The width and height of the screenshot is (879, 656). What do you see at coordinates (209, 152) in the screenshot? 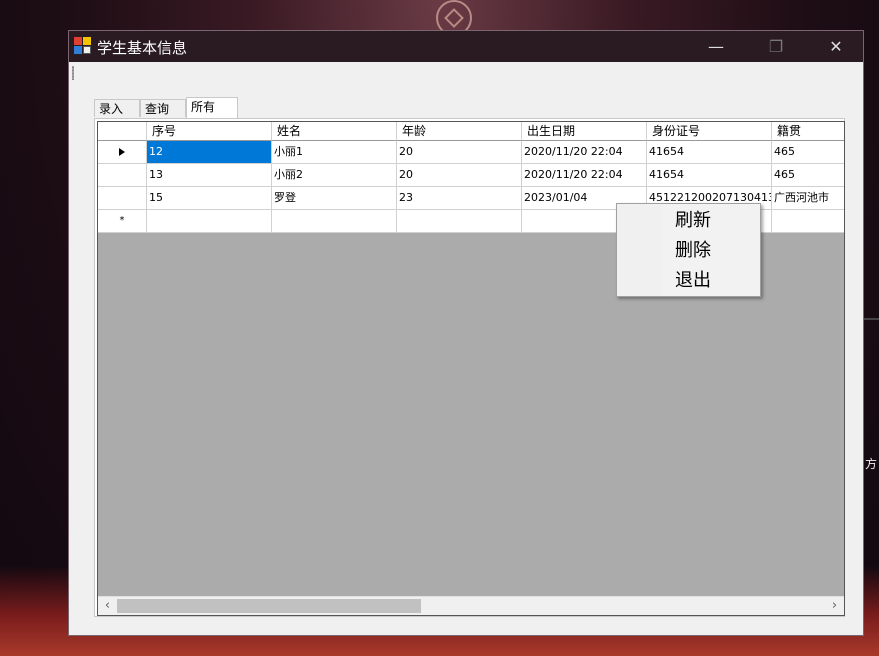
I see `table-cell: 12` at bounding box center [209, 152].